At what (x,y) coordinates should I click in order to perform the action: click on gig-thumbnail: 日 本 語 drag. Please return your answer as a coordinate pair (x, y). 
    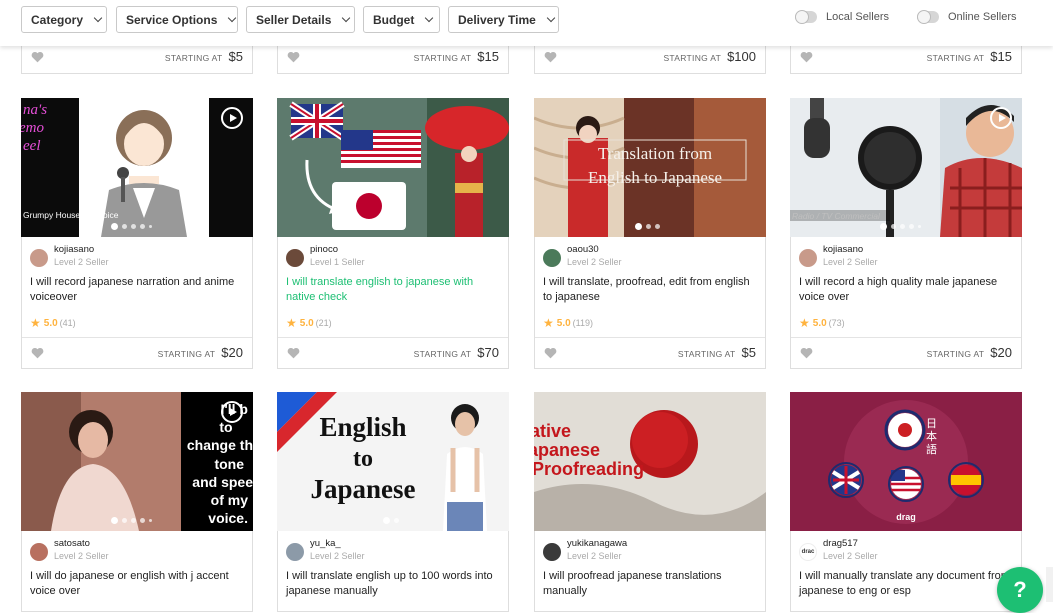
    Looking at the image, I should click on (906, 461).